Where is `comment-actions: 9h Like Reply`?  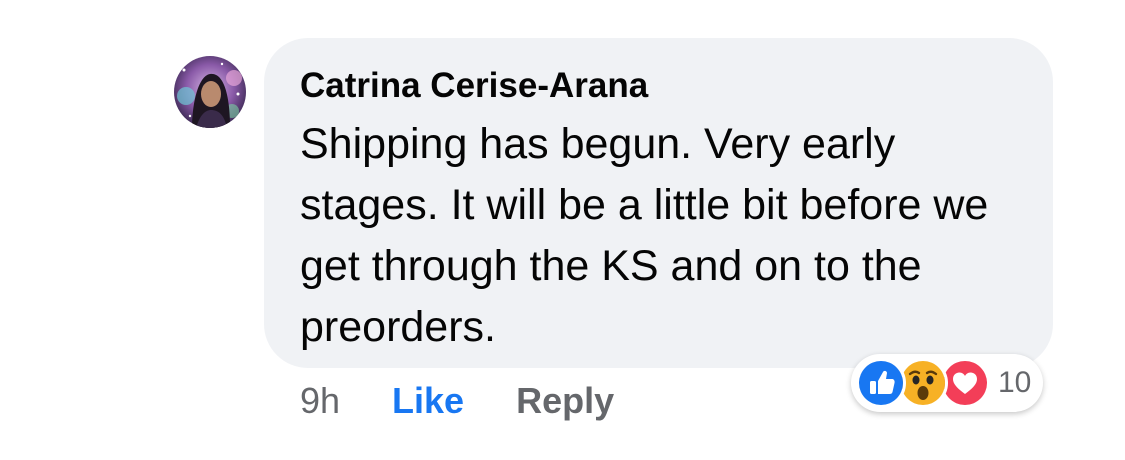
comment-actions: 9h Like Reply is located at coordinates (457, 401).